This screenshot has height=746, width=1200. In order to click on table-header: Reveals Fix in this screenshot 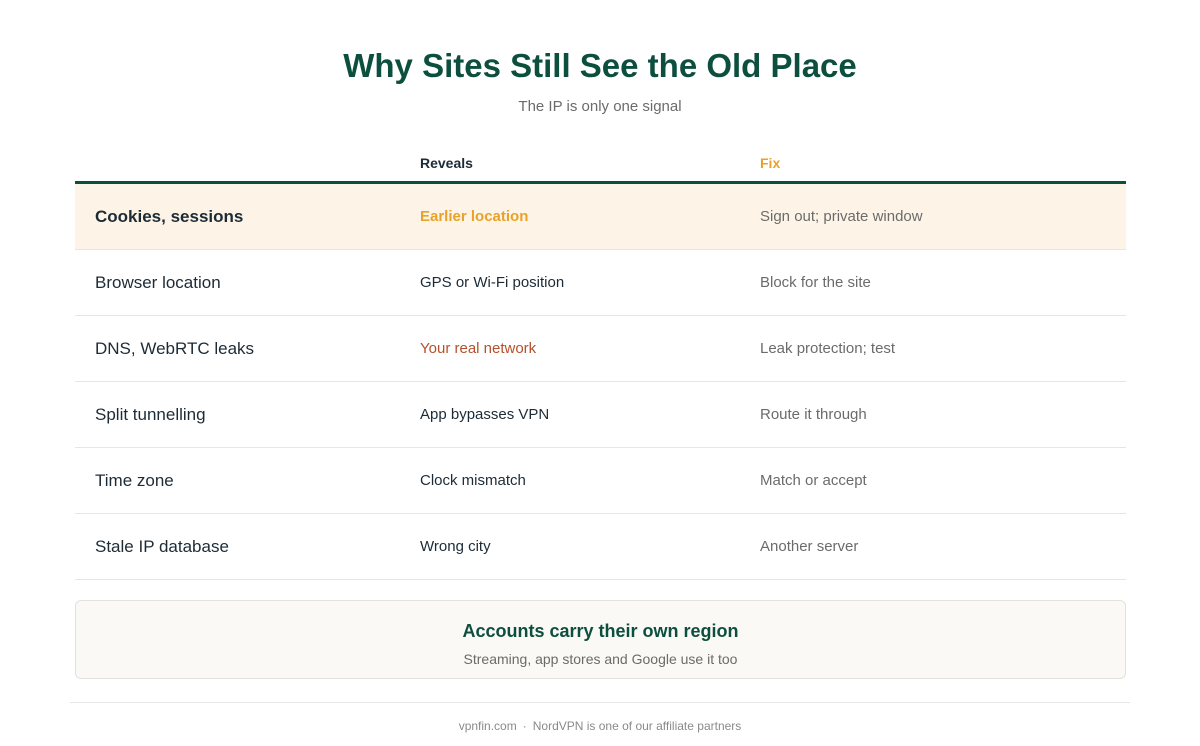, I will do `click(600, 166)`.